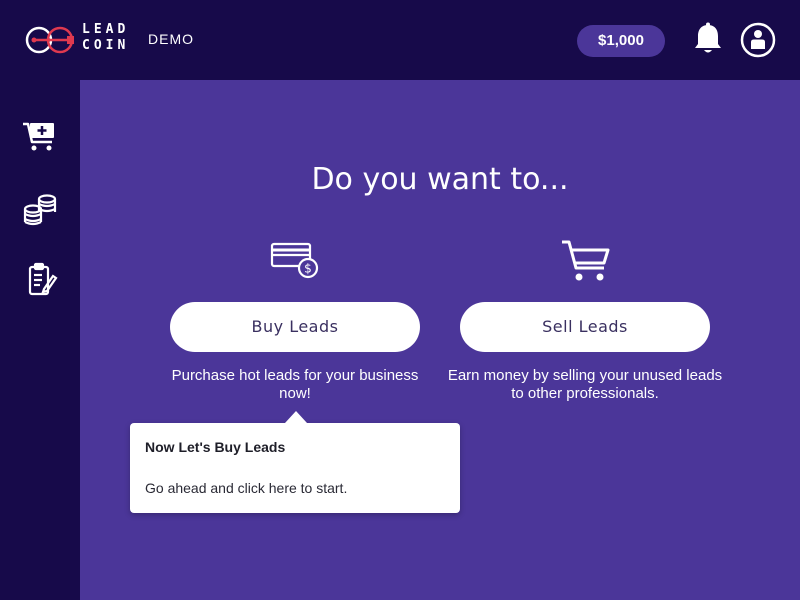 The image size is (800, 600). I want to click on clipboard-edit-icon, so click(40, 280).